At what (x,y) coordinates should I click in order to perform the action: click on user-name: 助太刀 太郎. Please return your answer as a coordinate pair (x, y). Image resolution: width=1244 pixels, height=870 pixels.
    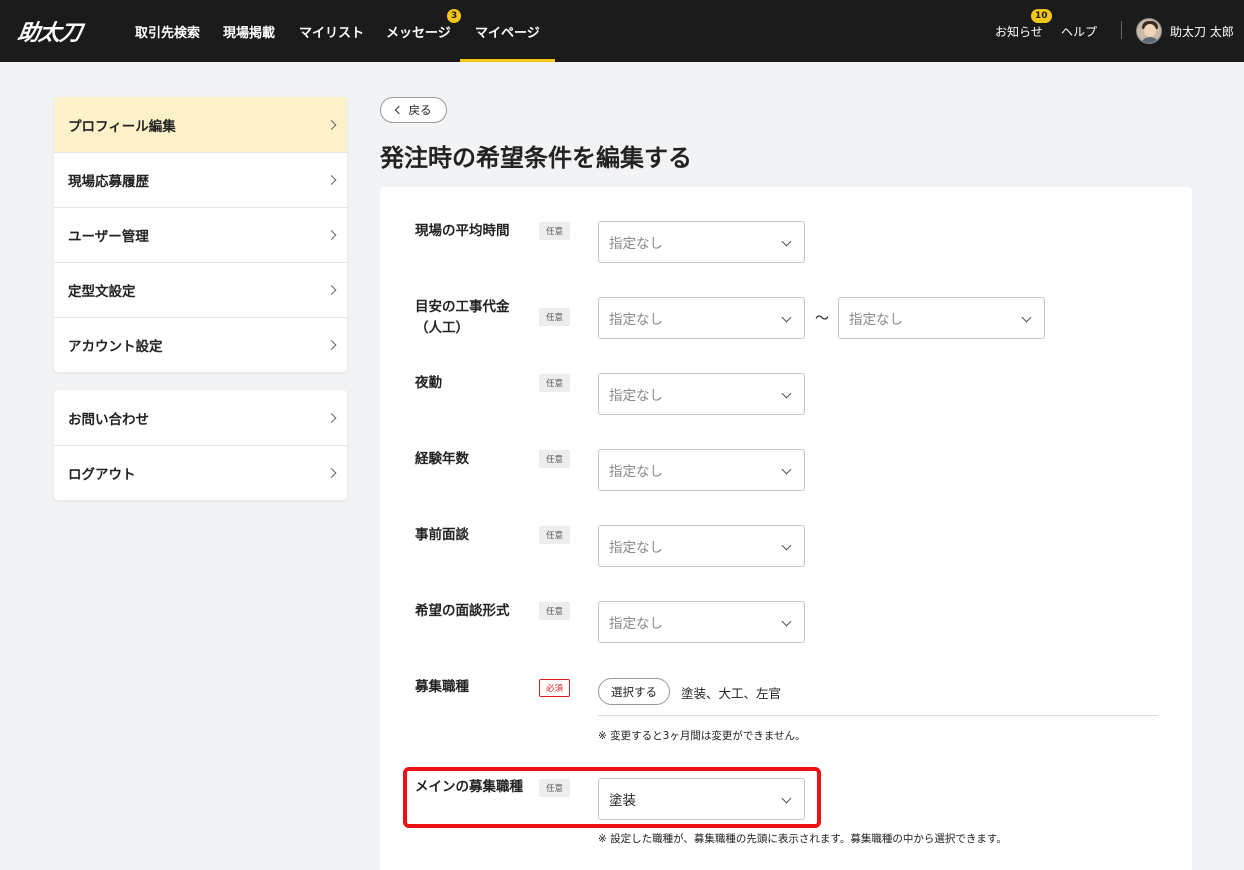
    Looking at the image, I should click on (1202, 31).